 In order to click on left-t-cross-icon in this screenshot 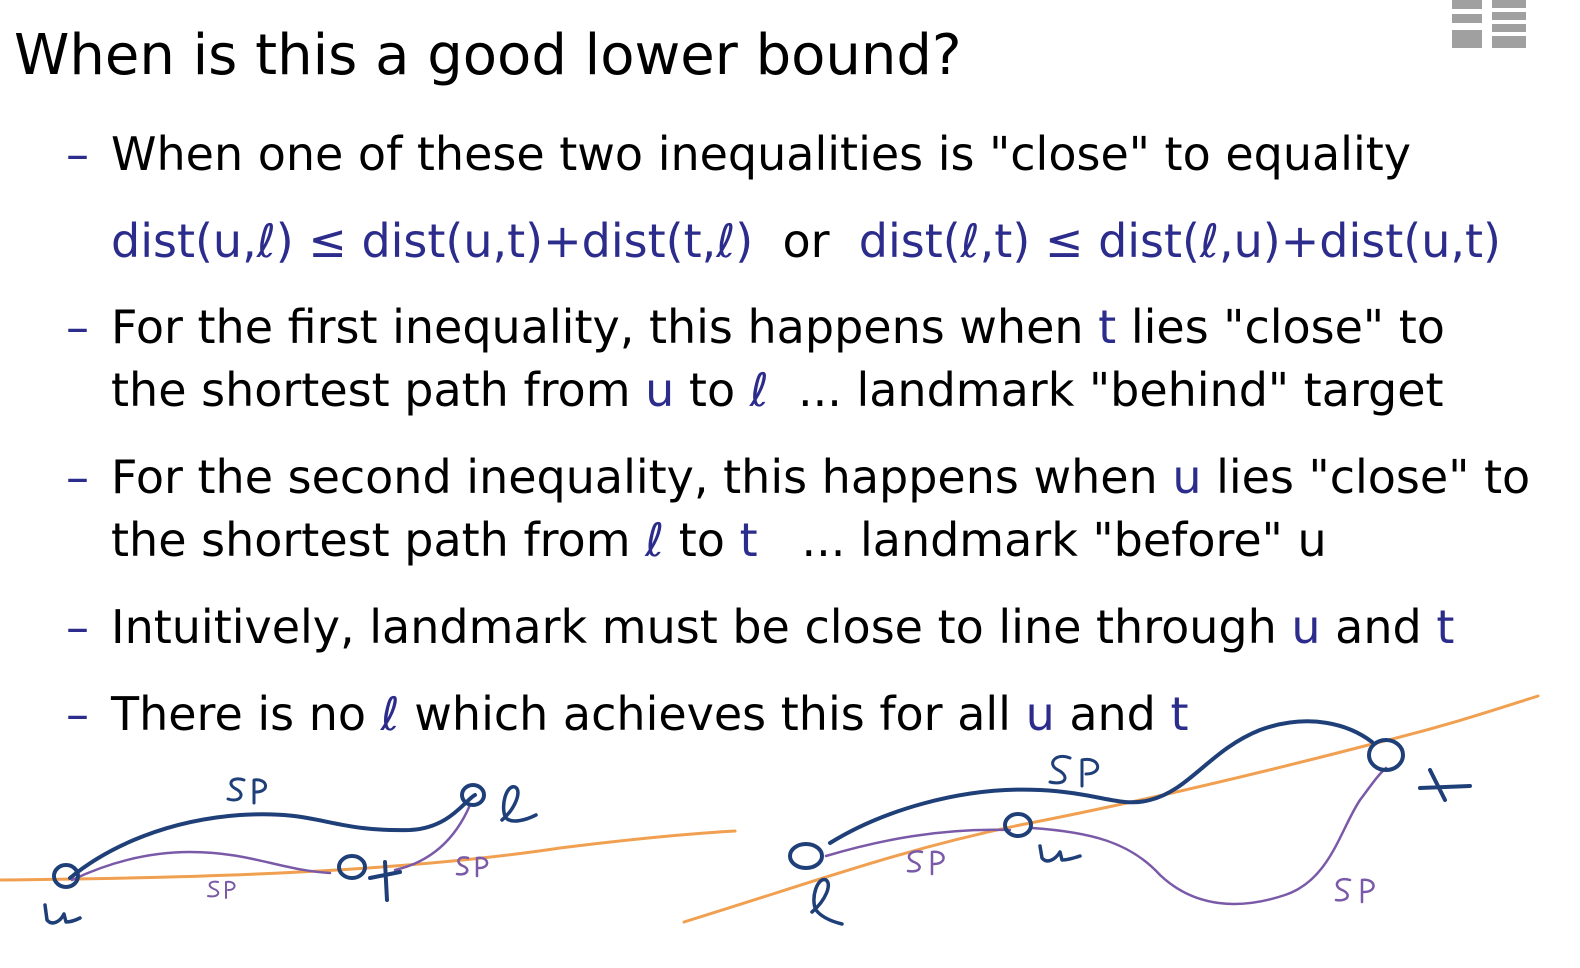, I will do `click(385, 881)`.